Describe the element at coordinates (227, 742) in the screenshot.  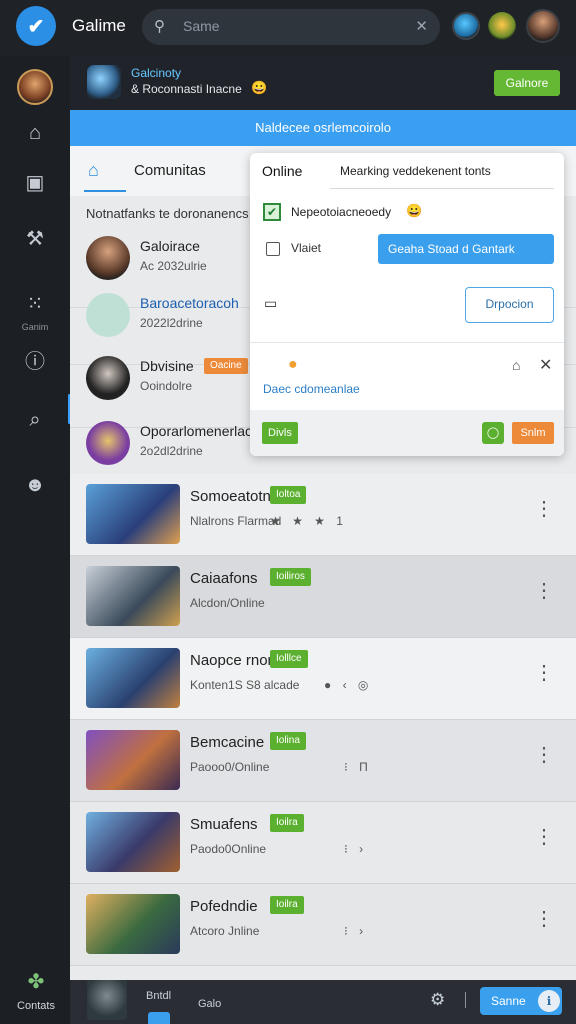
I see `game-title: Bemcacine` at that location.